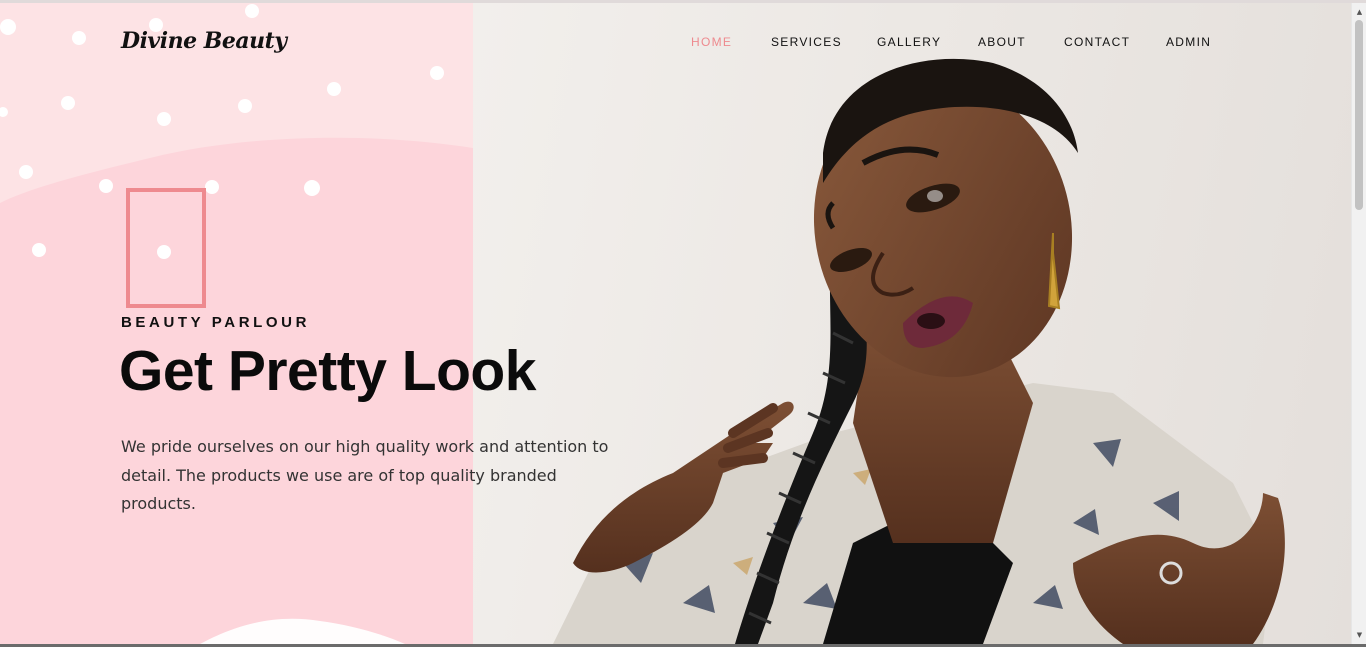  What do you see at coordinates (1359, 12) in the screenshot?
I see `scroll-up-arrow-icon: ▲` at bounding box center [1359, 12].